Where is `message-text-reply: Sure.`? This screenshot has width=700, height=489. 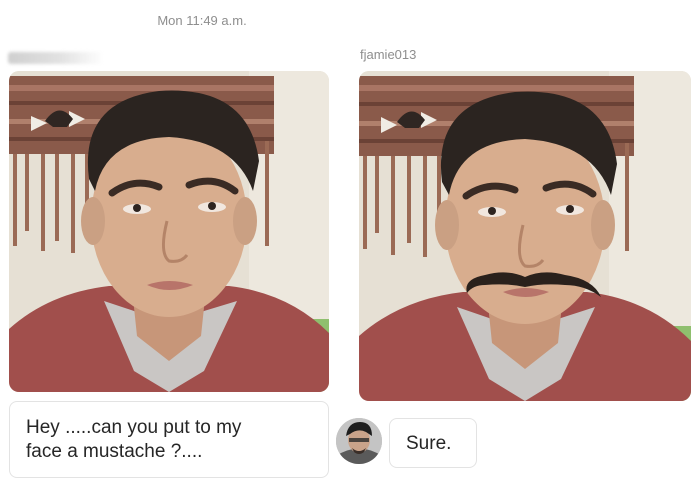 message-text-reply: Sure. is located at coordinates (429, 443).